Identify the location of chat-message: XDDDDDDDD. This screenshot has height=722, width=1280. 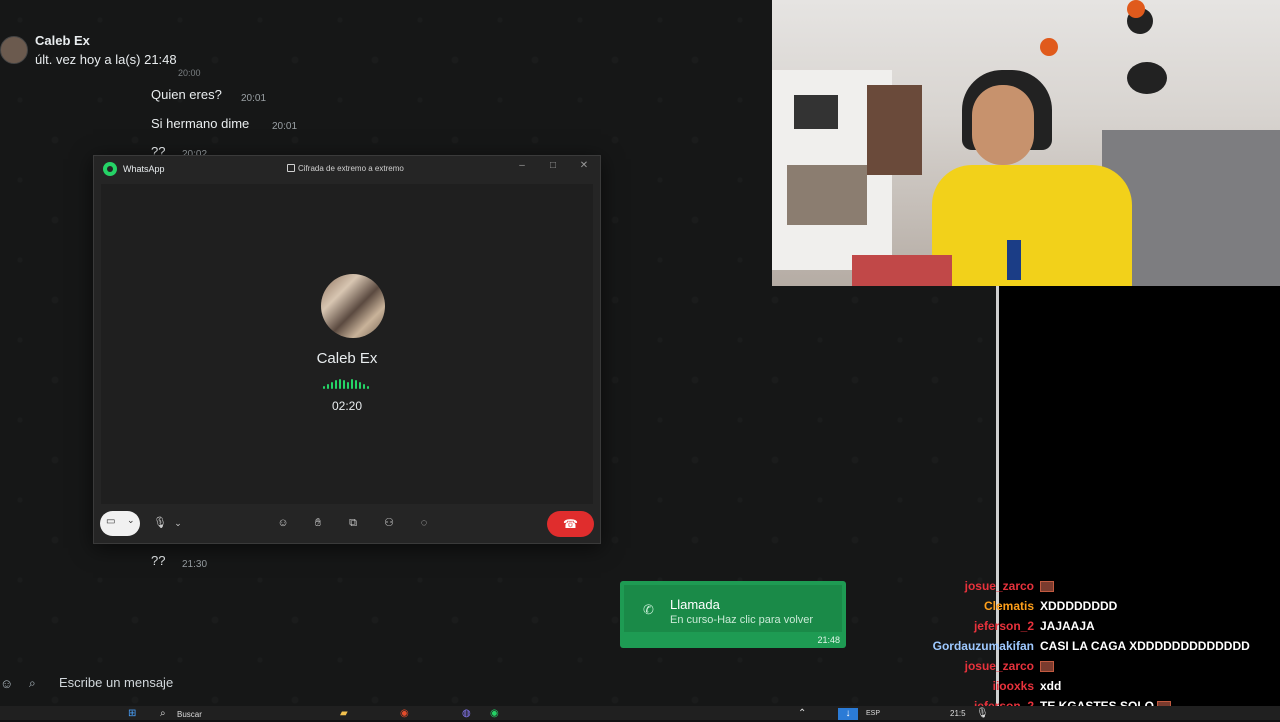
(1079, 606).